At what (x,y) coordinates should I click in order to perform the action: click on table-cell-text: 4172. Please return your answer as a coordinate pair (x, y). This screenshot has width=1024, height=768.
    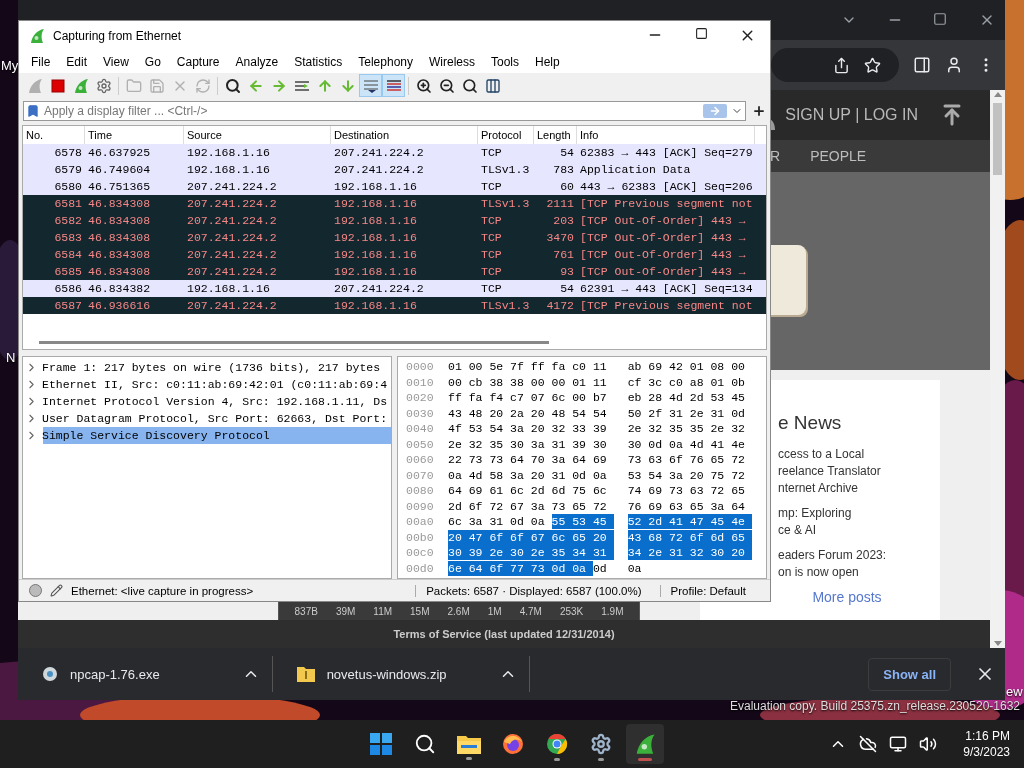
    Looking at the image, I should click on (560, 305).